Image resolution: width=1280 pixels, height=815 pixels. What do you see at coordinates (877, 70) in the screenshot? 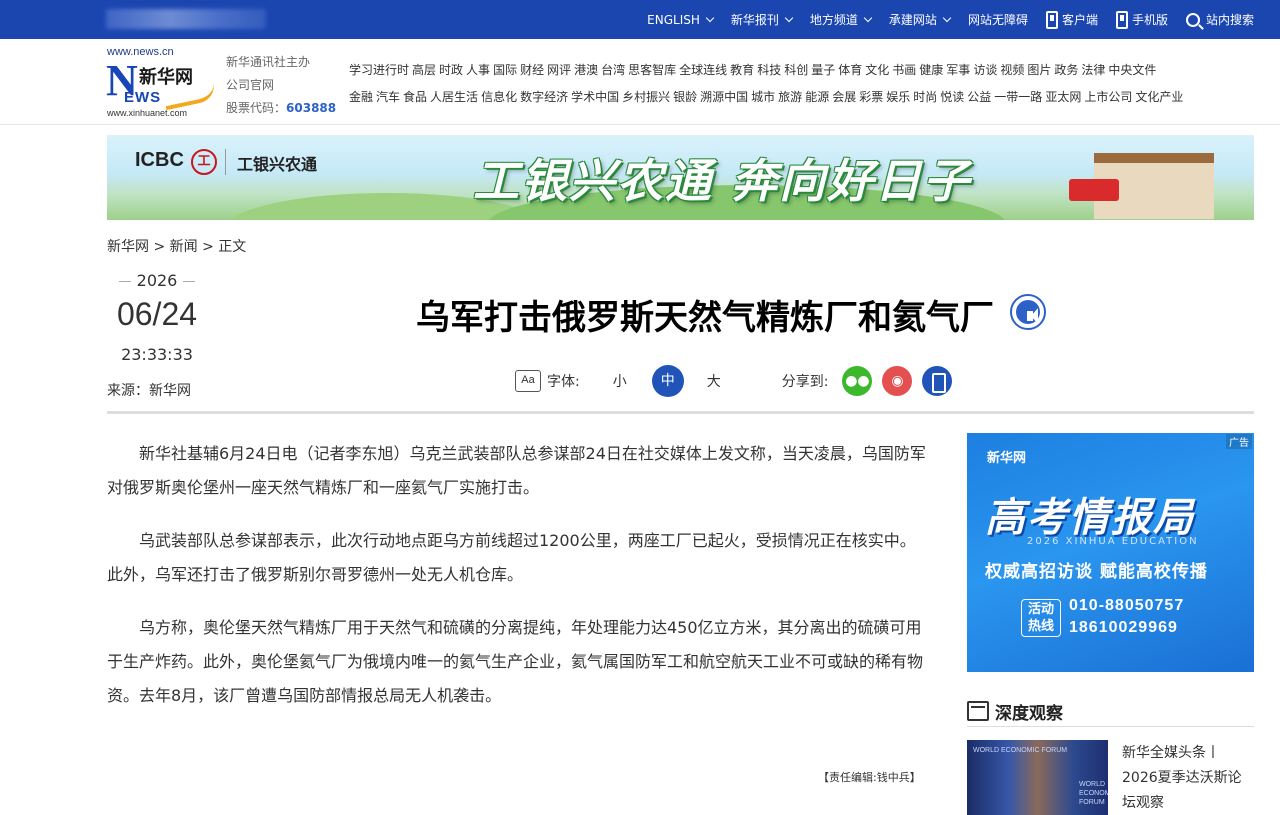
I see `channel-link: 文化` at bounding box center [877, 70].